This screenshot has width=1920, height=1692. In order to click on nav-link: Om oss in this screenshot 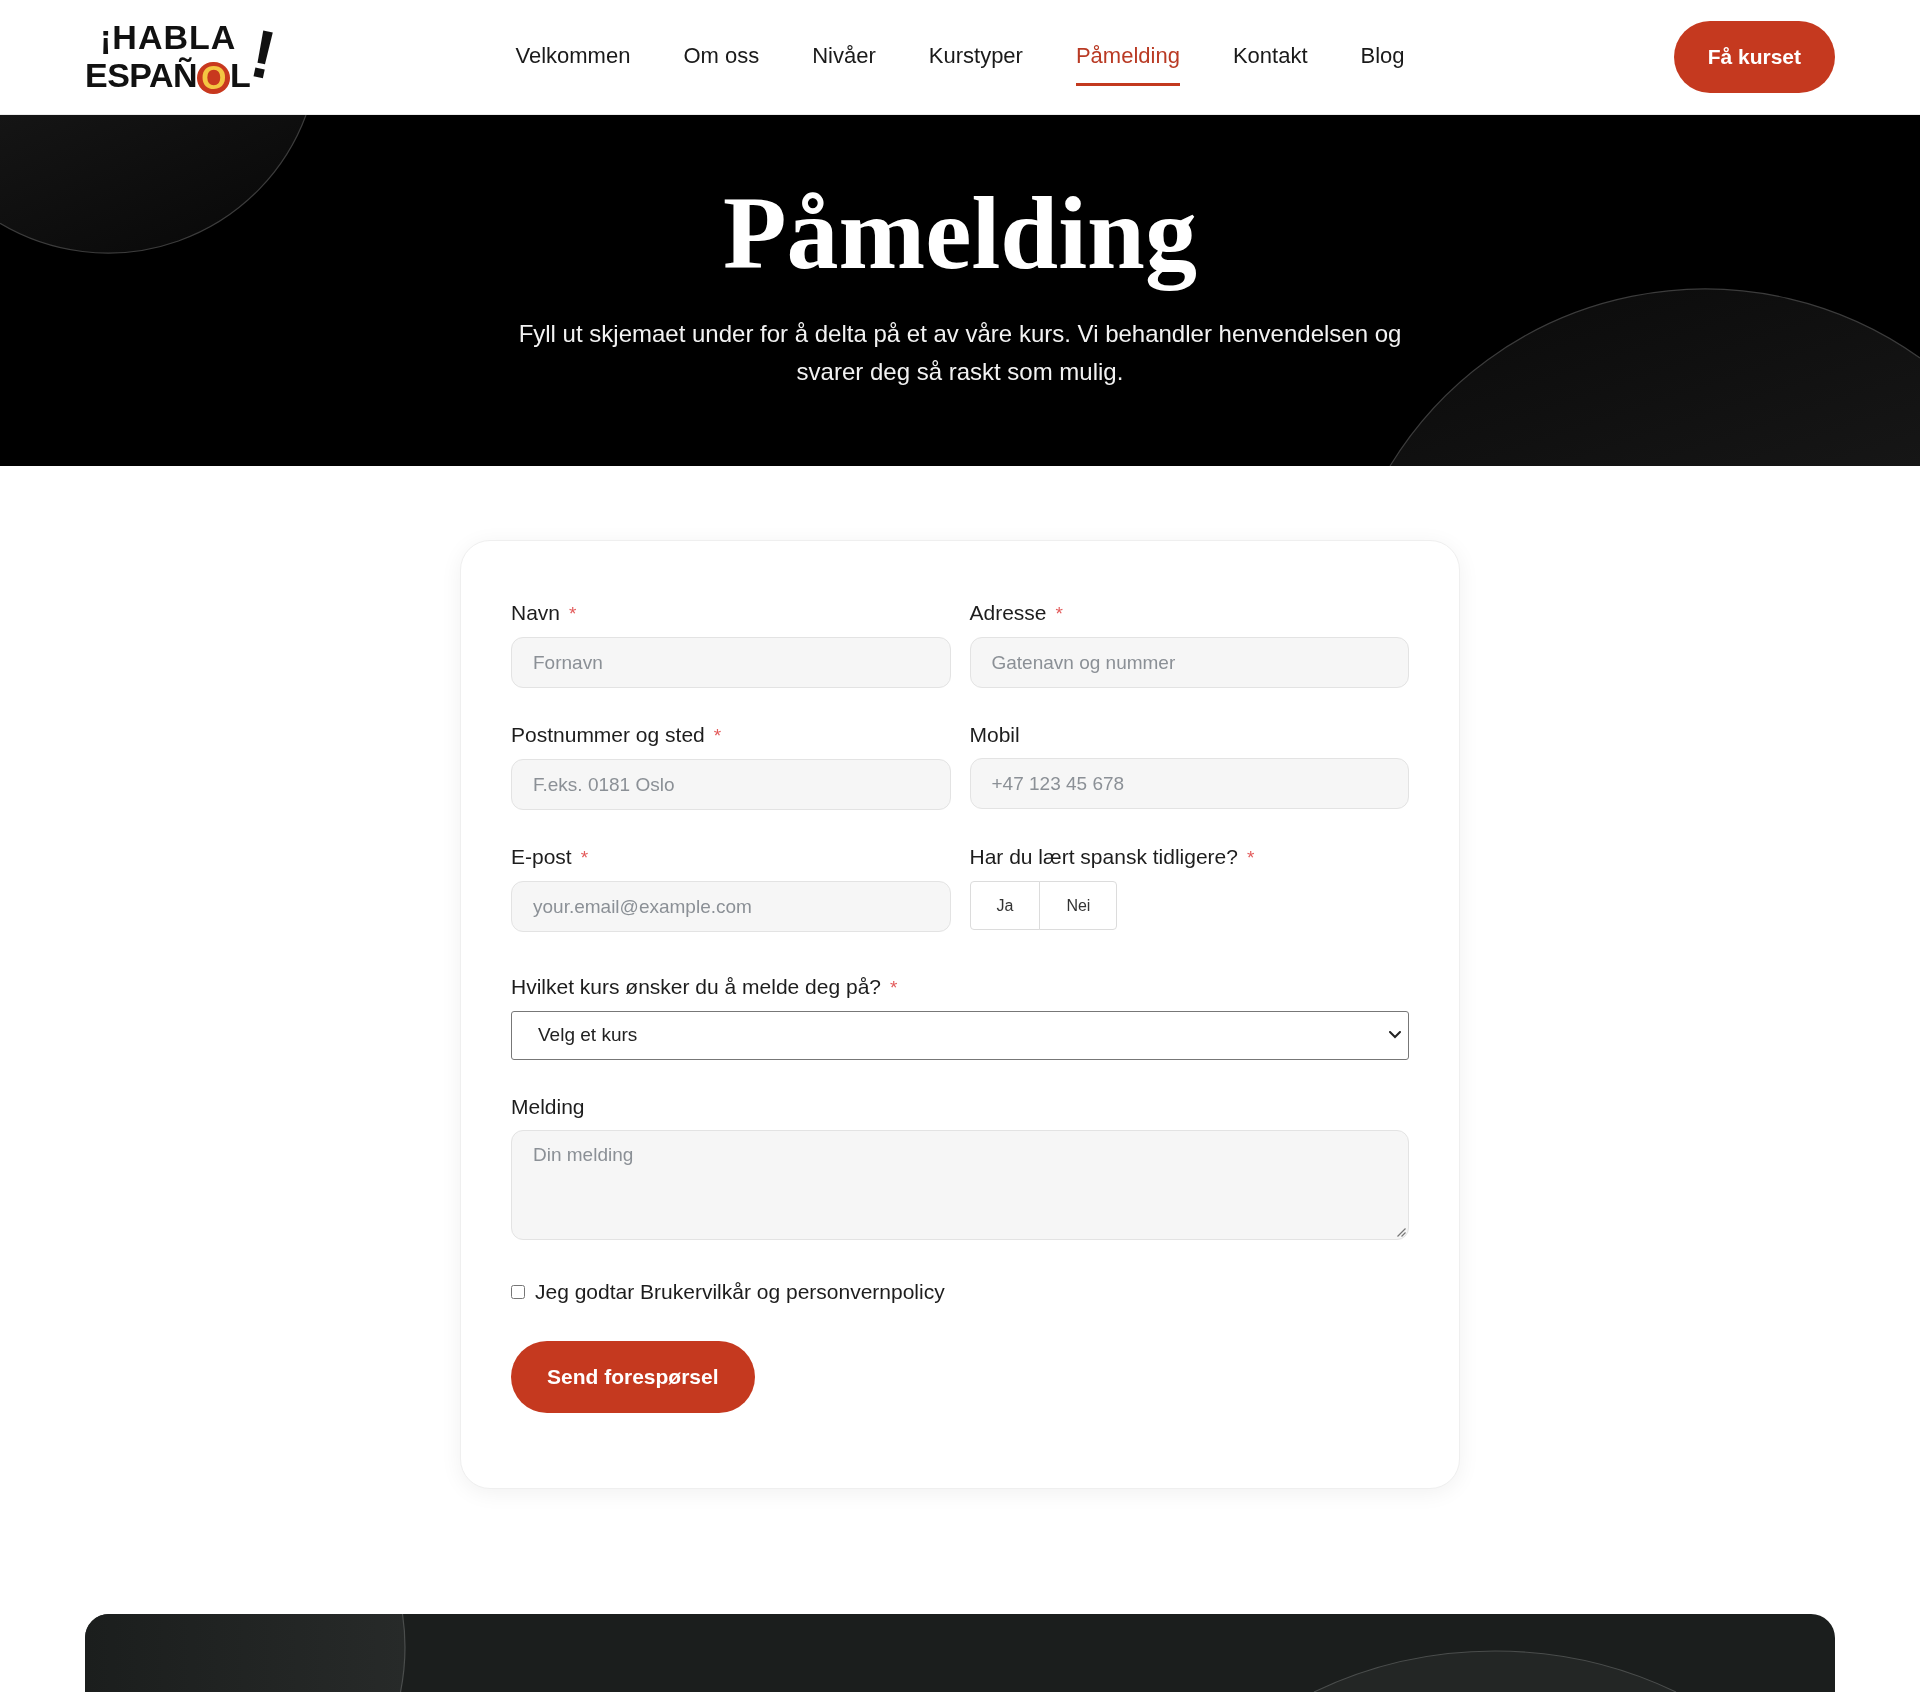, I will do `click(721, 57)`.